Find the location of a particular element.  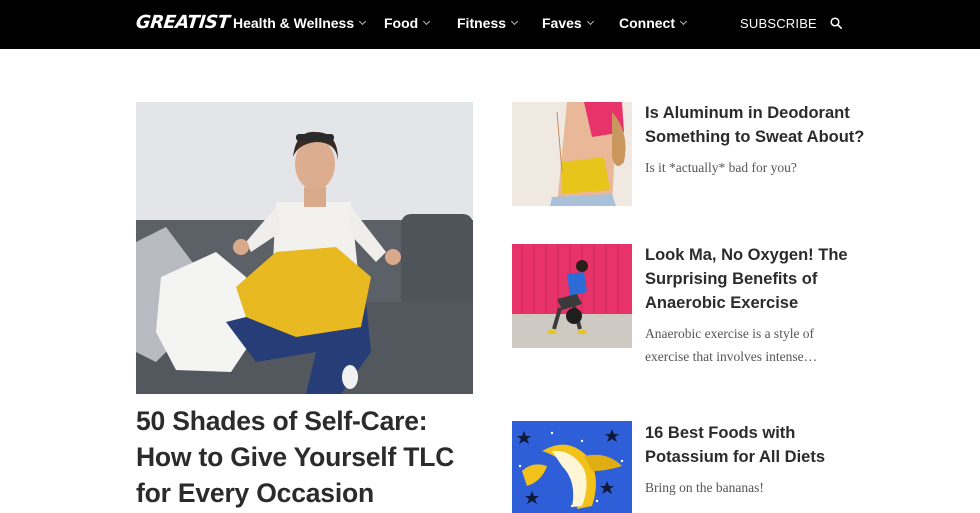

nav-item-fitness: Fitness is located at coordinates (488, 23).